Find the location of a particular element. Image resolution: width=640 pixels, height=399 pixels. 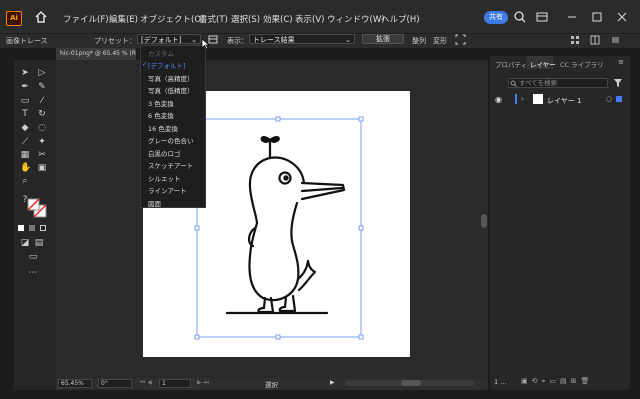

minimize-icon is located at coordinates (572, 17).